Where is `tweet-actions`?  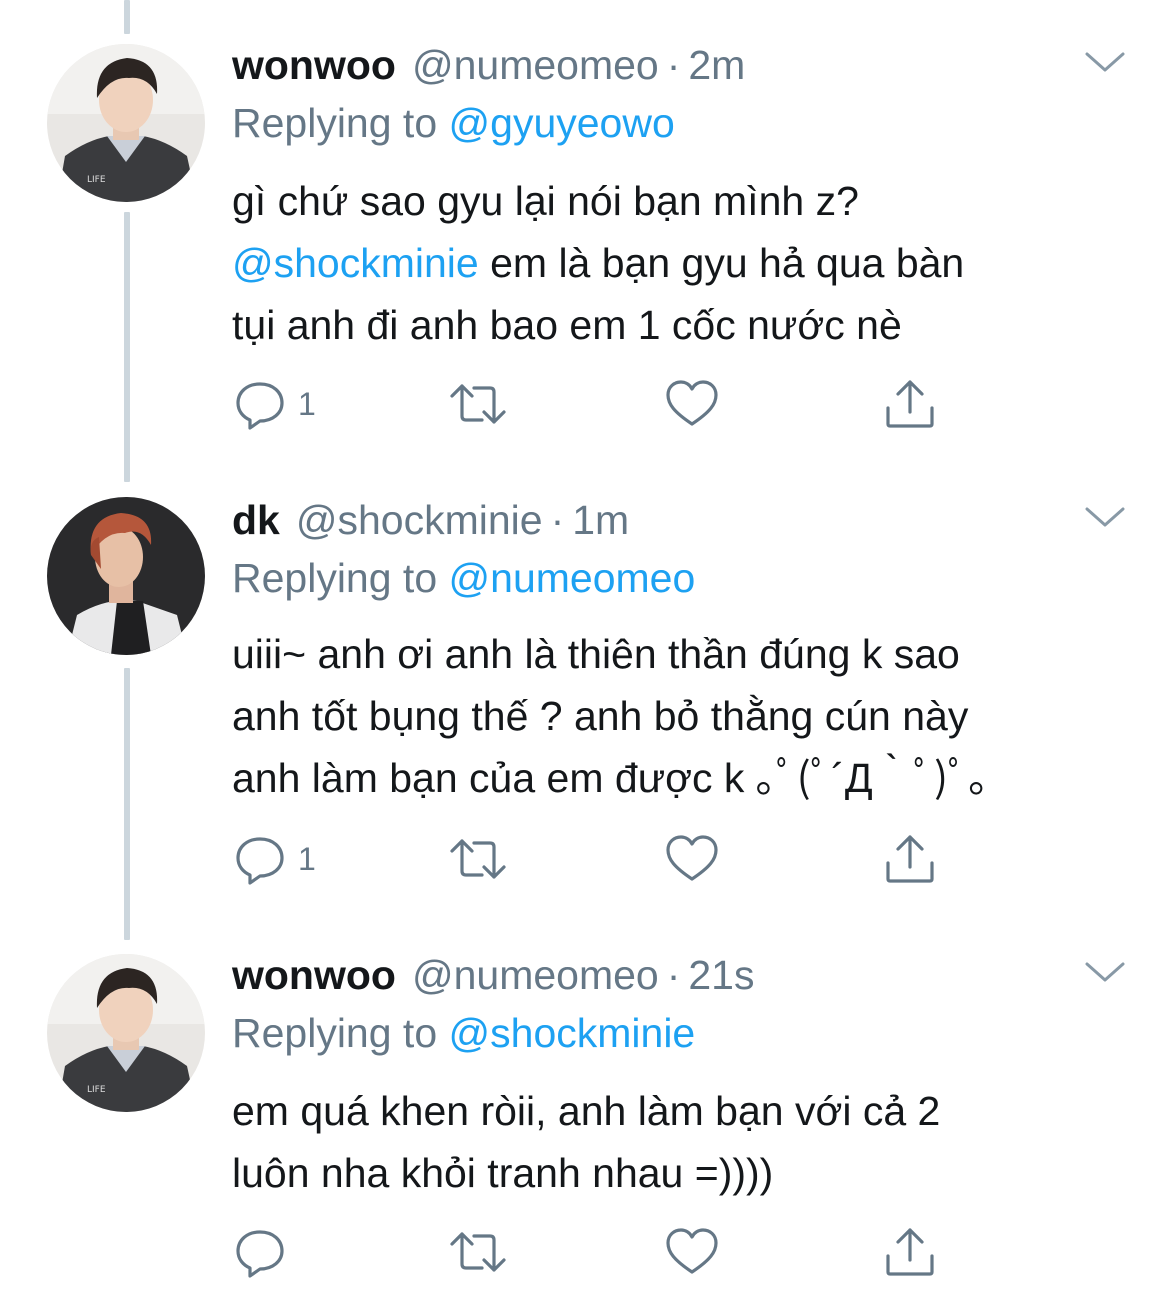 tweet-actions is located at coordinates (592, 1254).